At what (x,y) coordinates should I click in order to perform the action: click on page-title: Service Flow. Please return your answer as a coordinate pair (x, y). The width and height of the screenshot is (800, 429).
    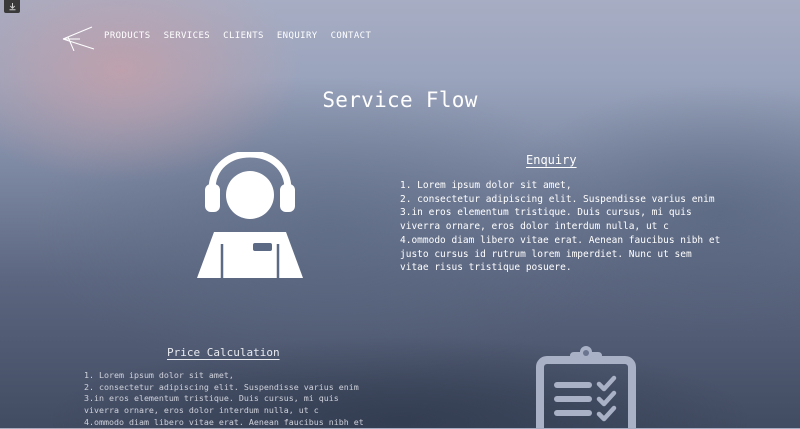
    Looking at the image, I should click on (400, 100).